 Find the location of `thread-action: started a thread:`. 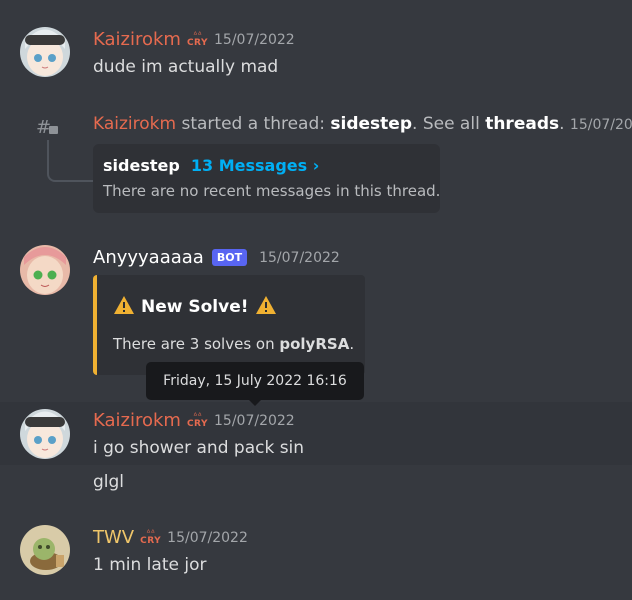

thread-action: started a thread: is located at coordinates (253, 124).